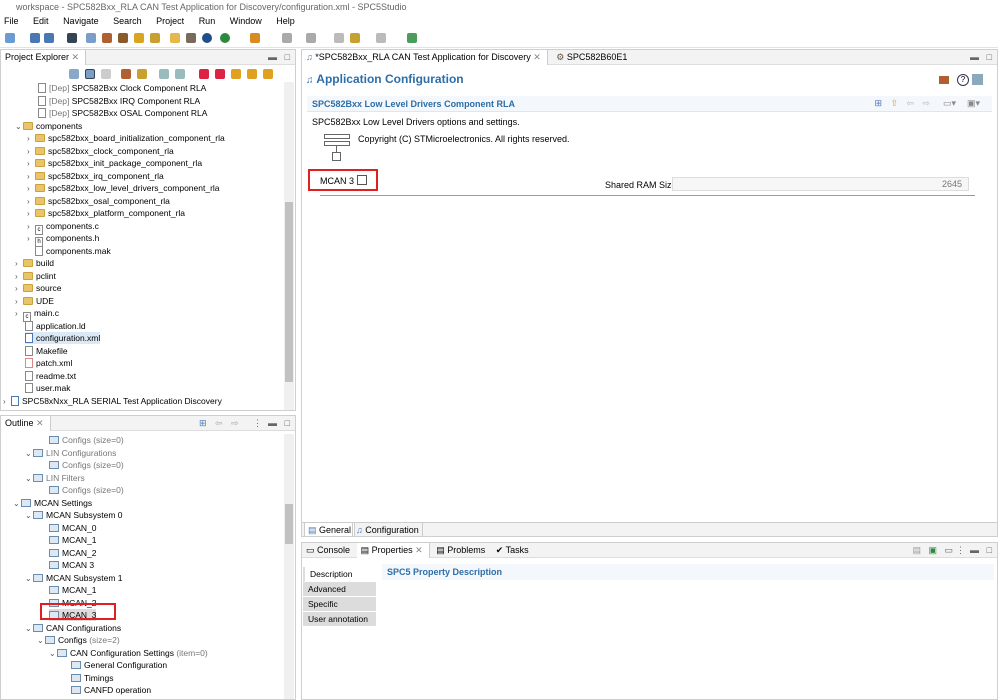 The height and width of the screenshot is (700, 998). Describe the element at coordinates (71, 565) in the screenshot. I see `outline-item: MCAN 3` at that location.